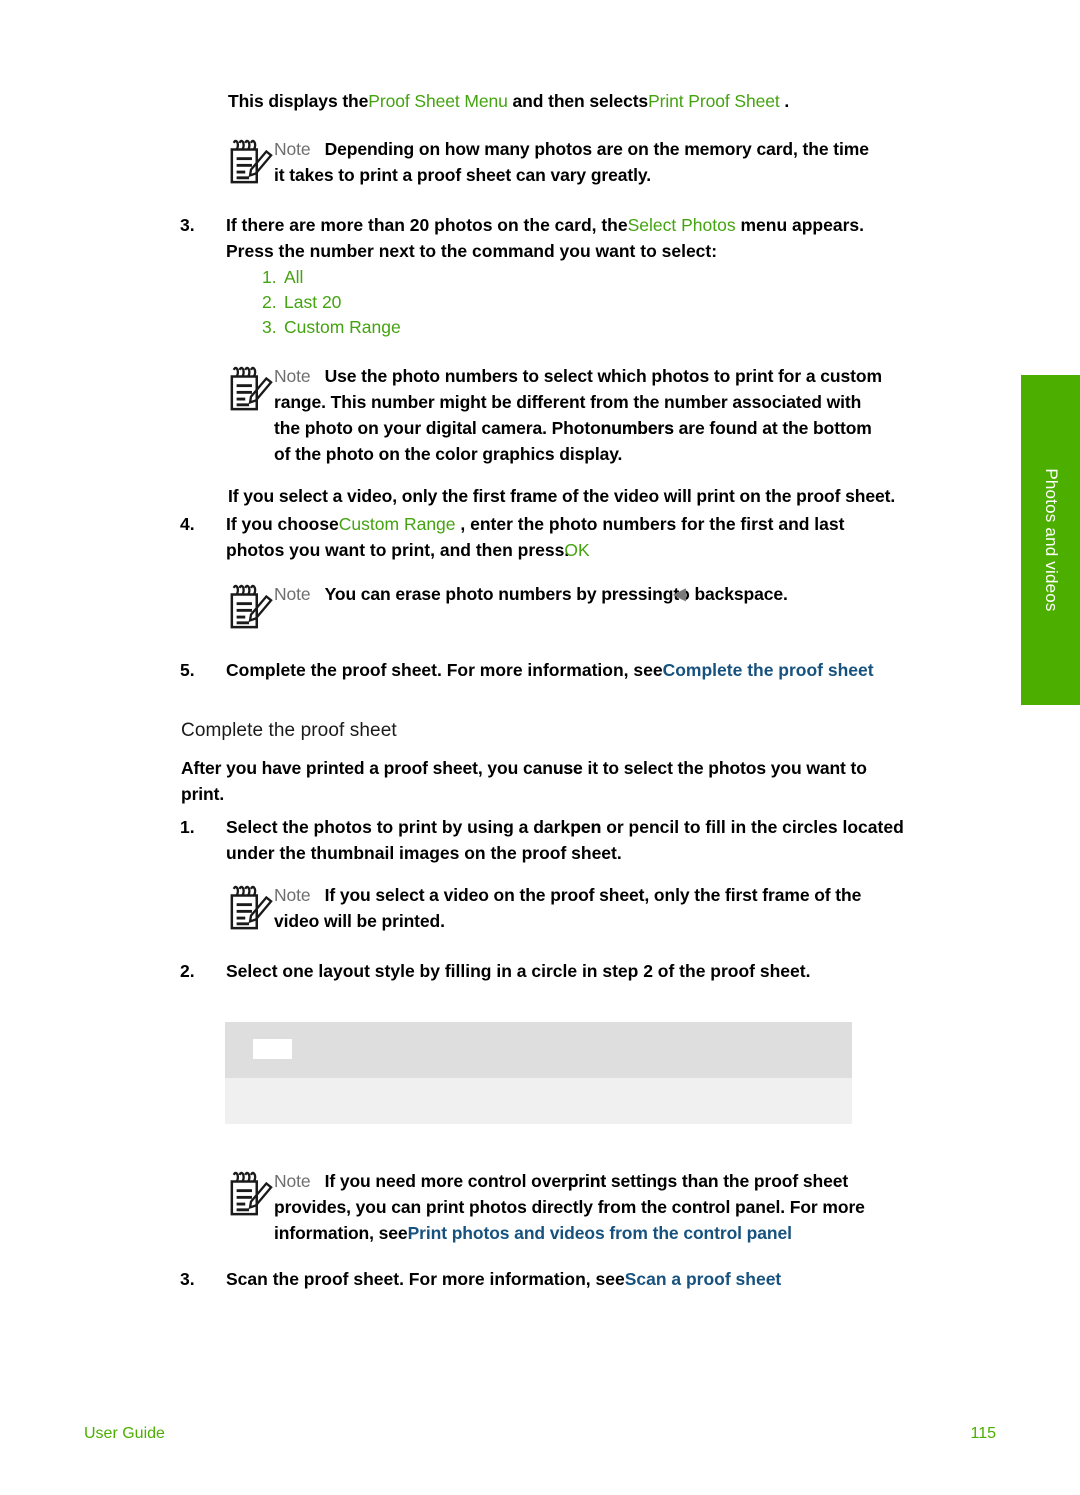  What do you see at coordinates (187, 670) in the screenshot?
I see `step-5-number: 5.` at bounding box center [187, 670].